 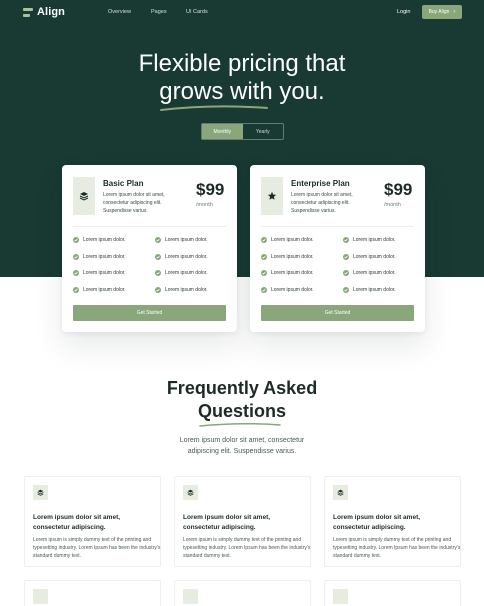 I want to click on arrow-right-icon: ›, so click(x=454, y=12).